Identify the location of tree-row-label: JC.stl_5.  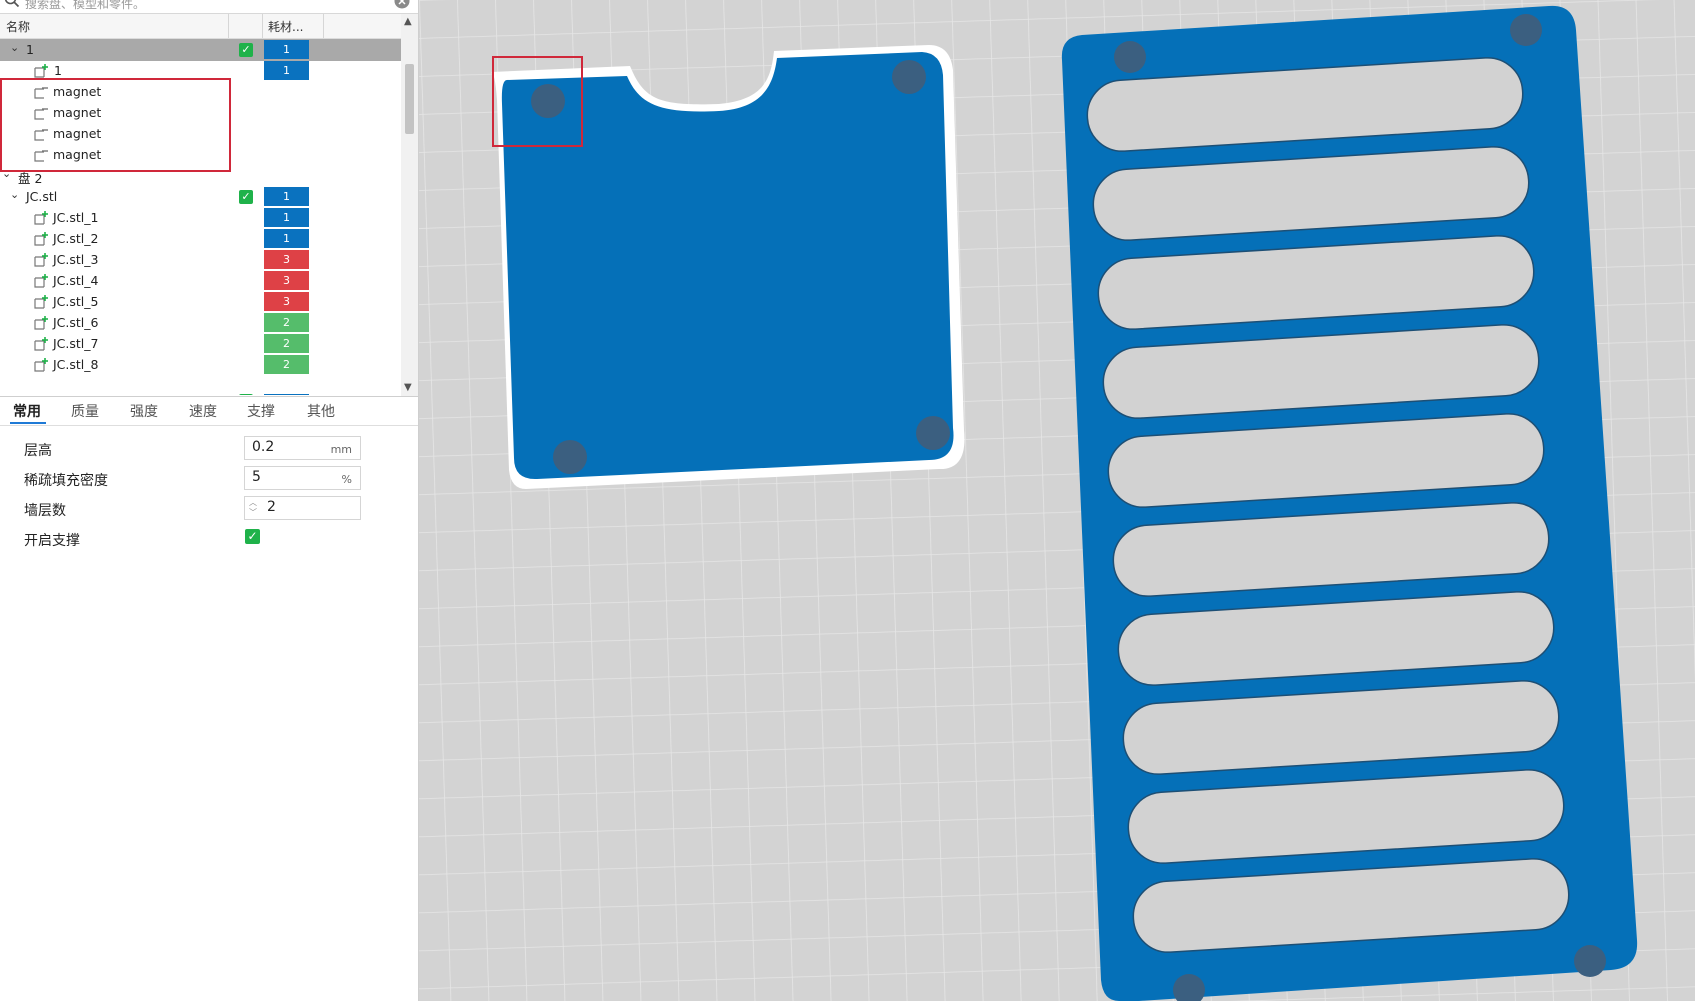
(76, 301).